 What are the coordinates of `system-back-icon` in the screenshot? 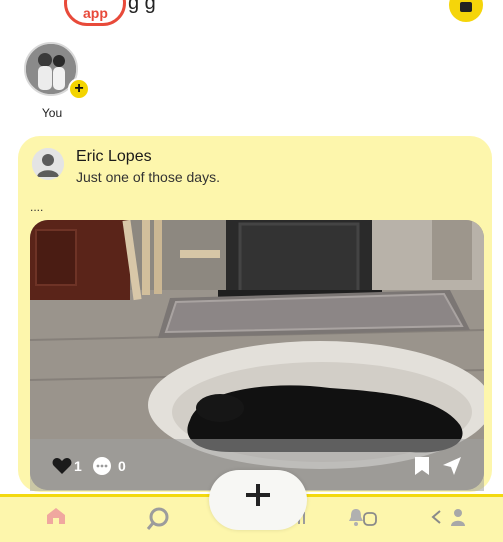 It's located at (436, 517).